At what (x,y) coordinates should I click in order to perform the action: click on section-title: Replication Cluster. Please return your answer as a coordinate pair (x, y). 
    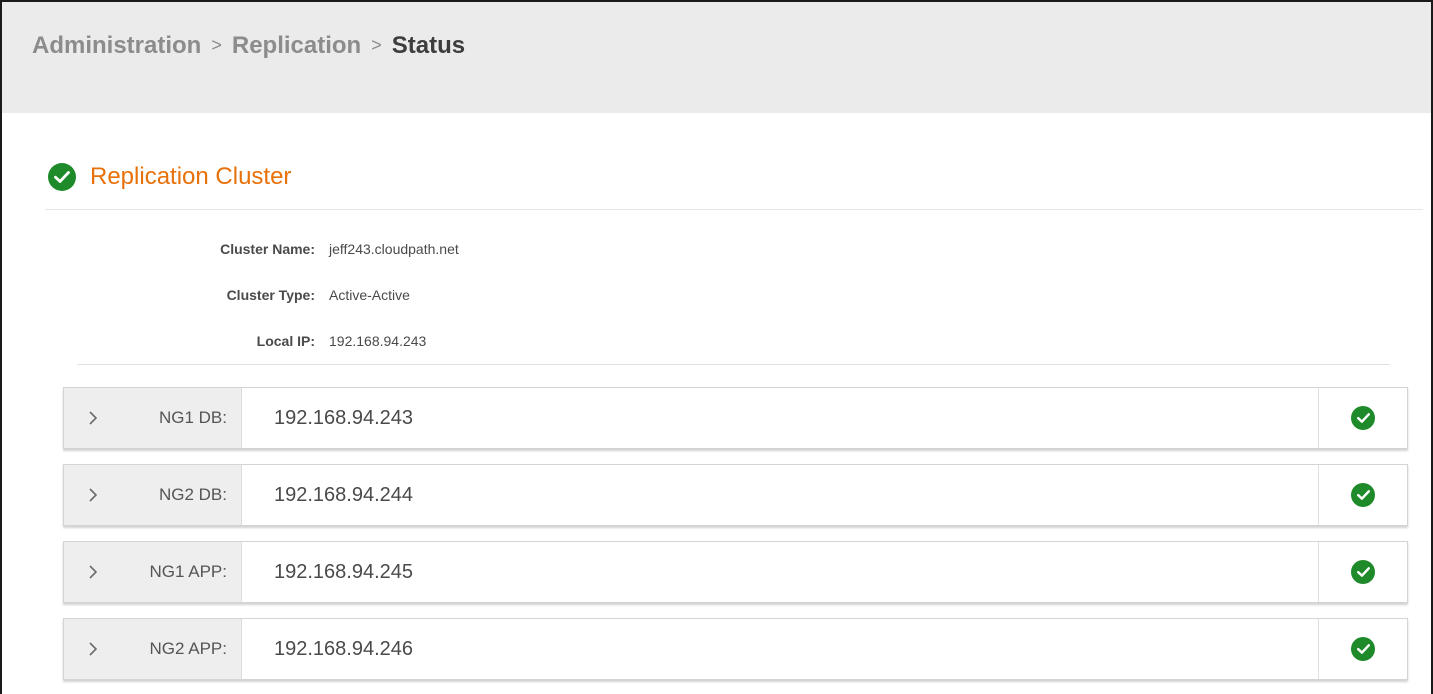
    Looking at the image, I should click on (191, 176).